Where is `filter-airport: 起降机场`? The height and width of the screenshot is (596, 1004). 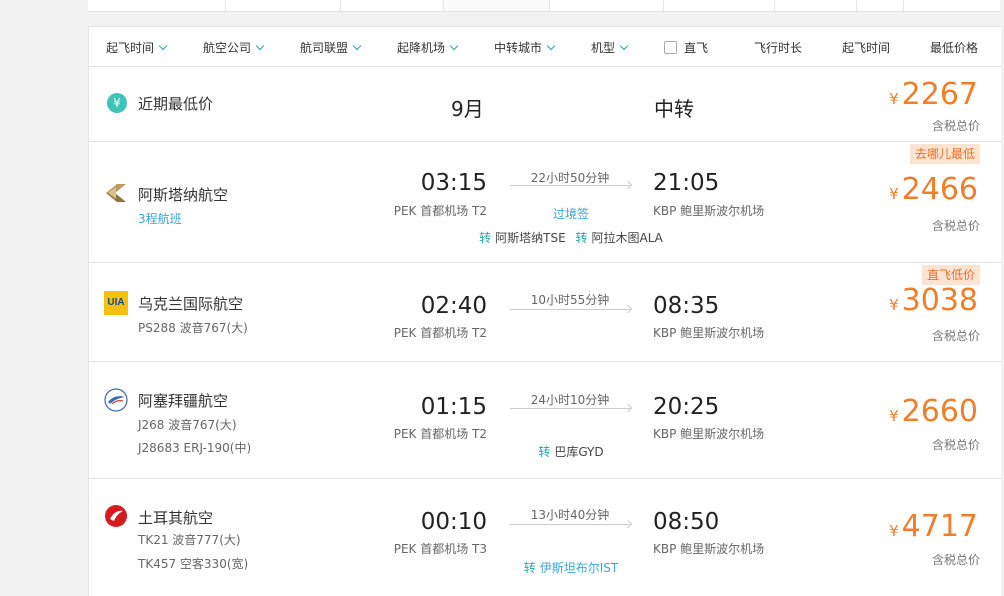 filter-airport: 起降机场 is located at coordinates (428, 47).